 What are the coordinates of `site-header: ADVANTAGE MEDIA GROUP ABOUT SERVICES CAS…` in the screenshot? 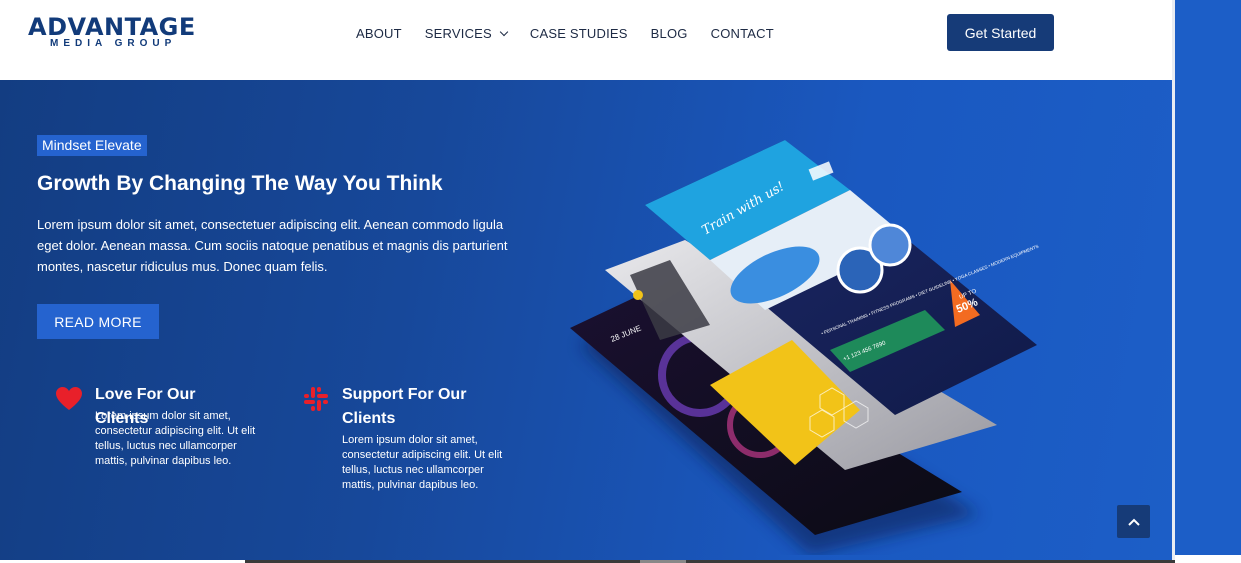 It's located at (586, 40).